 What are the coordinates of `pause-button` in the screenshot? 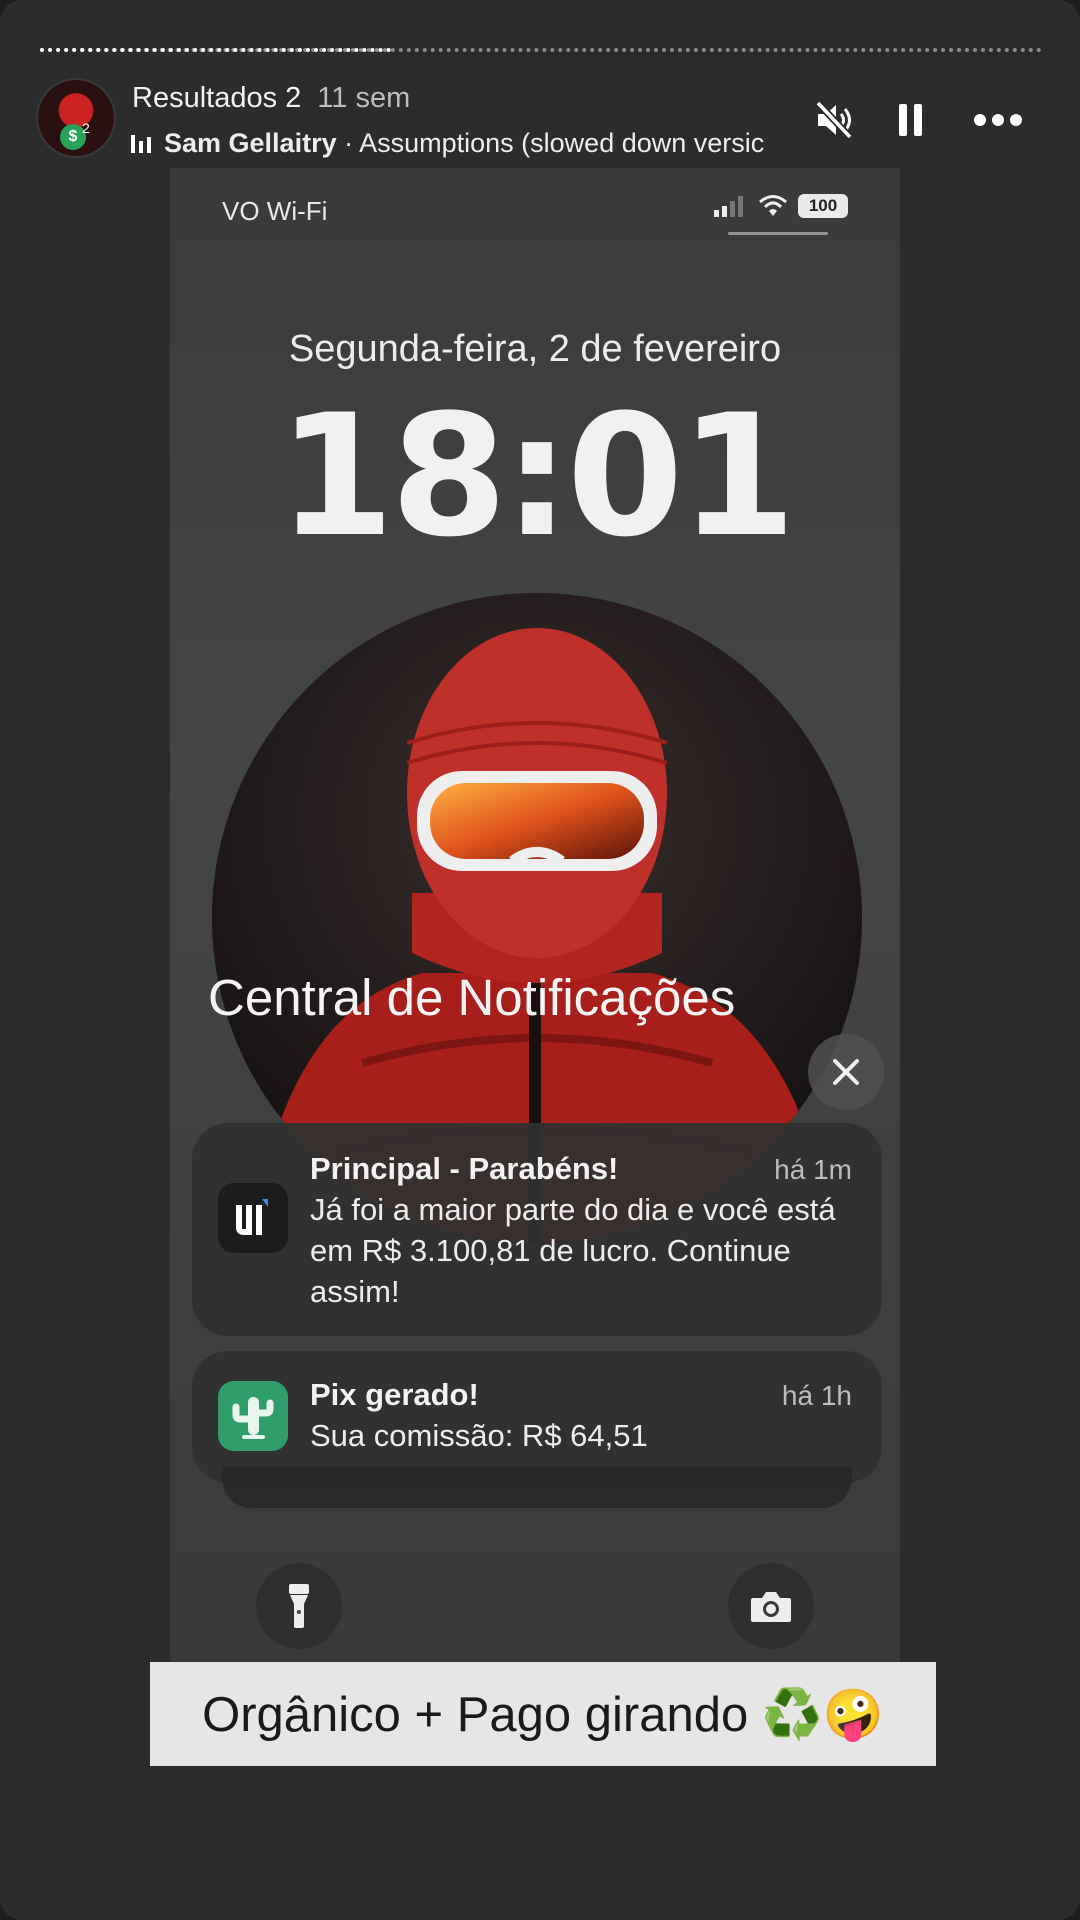 It's located at (910, 120).